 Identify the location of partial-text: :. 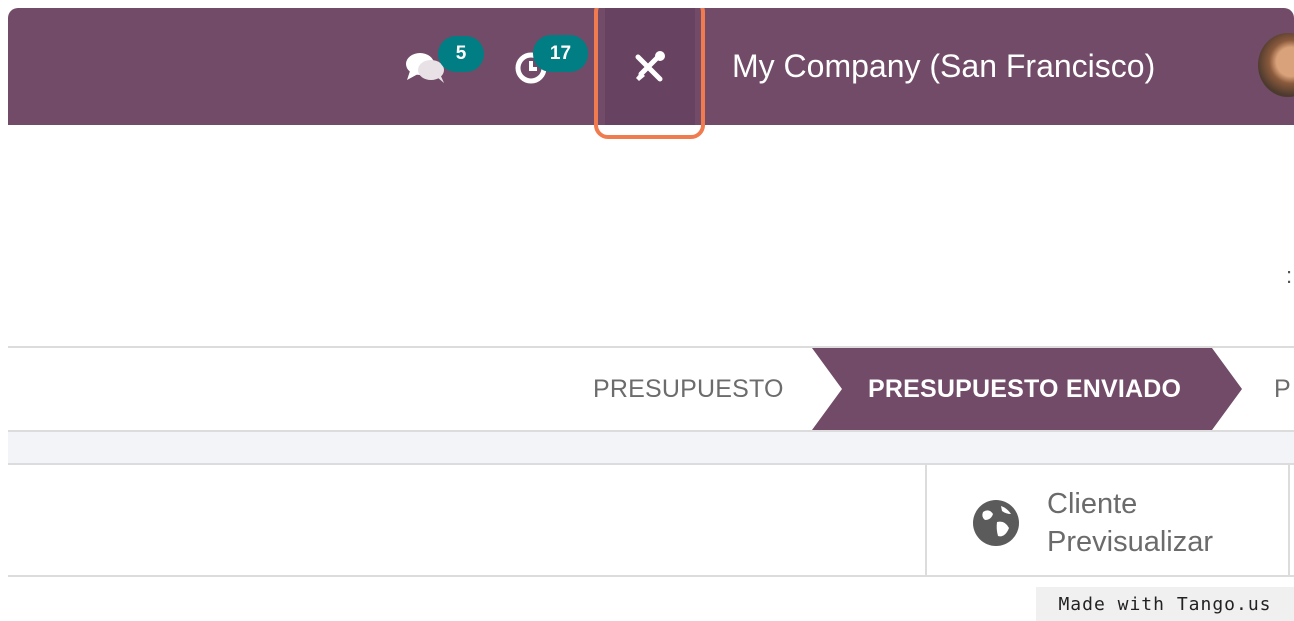
(1289, 275).